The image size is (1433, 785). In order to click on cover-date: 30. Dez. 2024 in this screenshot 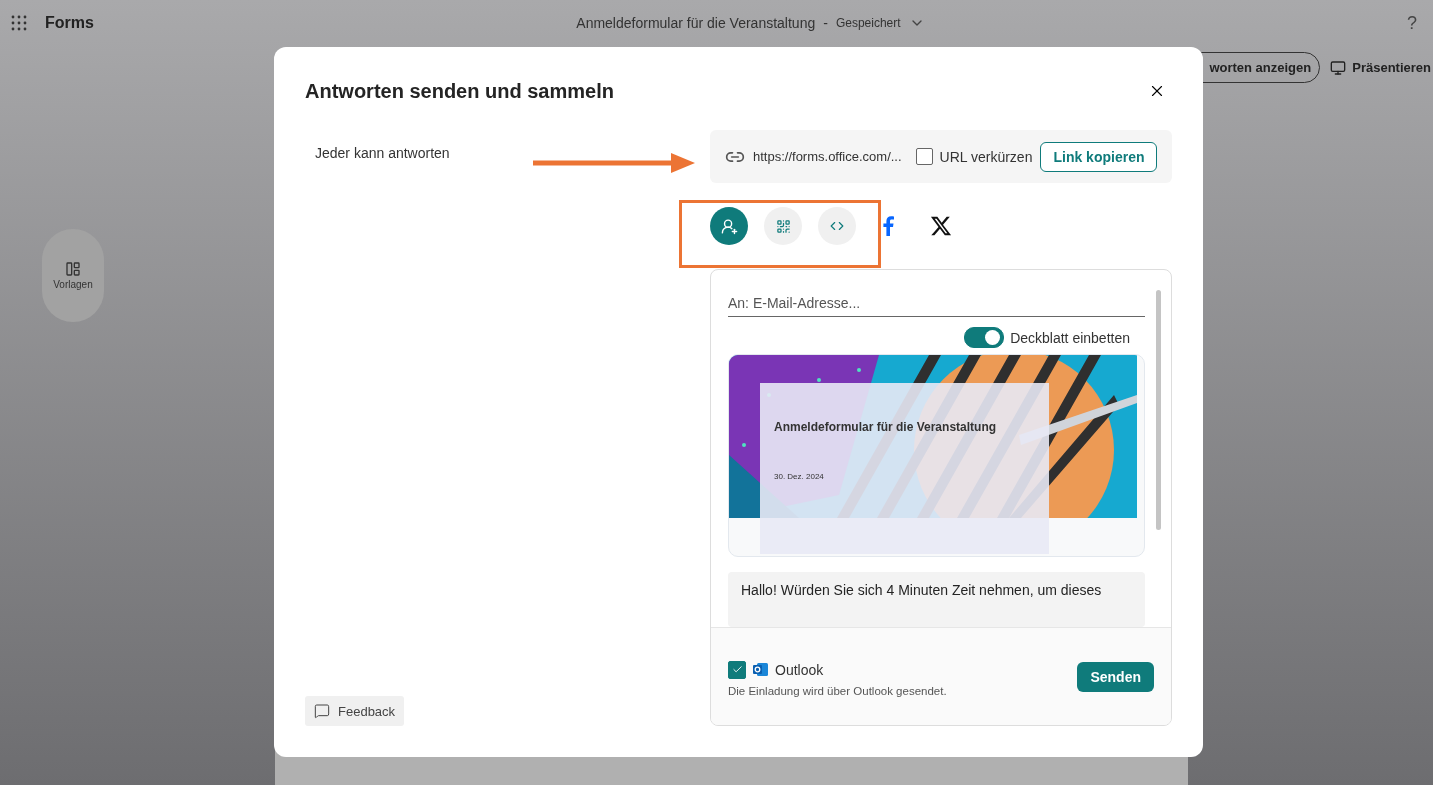, I will do `click(799, 477)`.